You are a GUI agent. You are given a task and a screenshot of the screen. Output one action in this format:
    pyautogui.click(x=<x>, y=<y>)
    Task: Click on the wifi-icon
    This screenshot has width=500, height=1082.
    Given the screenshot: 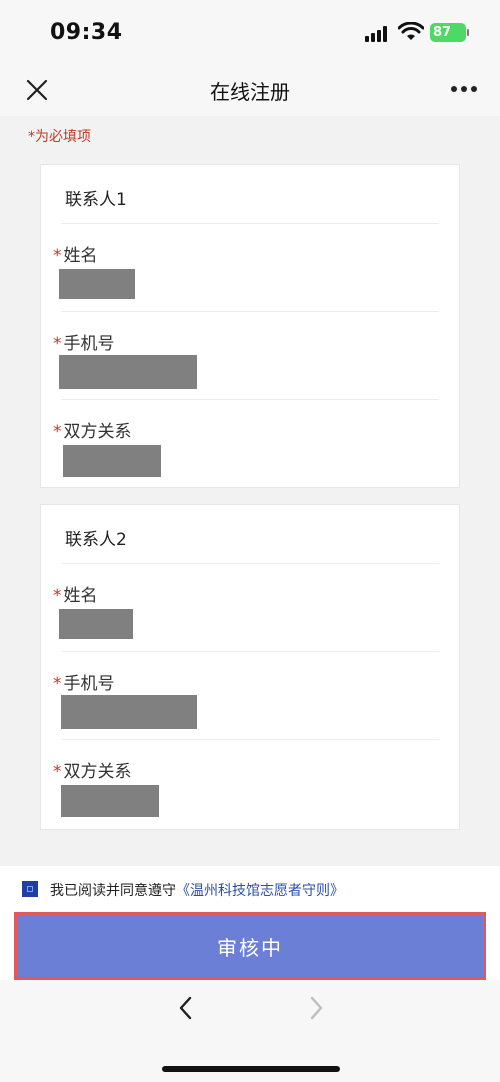 What is the action you would take?
    pyautogui.click(x=411, y=31)
    